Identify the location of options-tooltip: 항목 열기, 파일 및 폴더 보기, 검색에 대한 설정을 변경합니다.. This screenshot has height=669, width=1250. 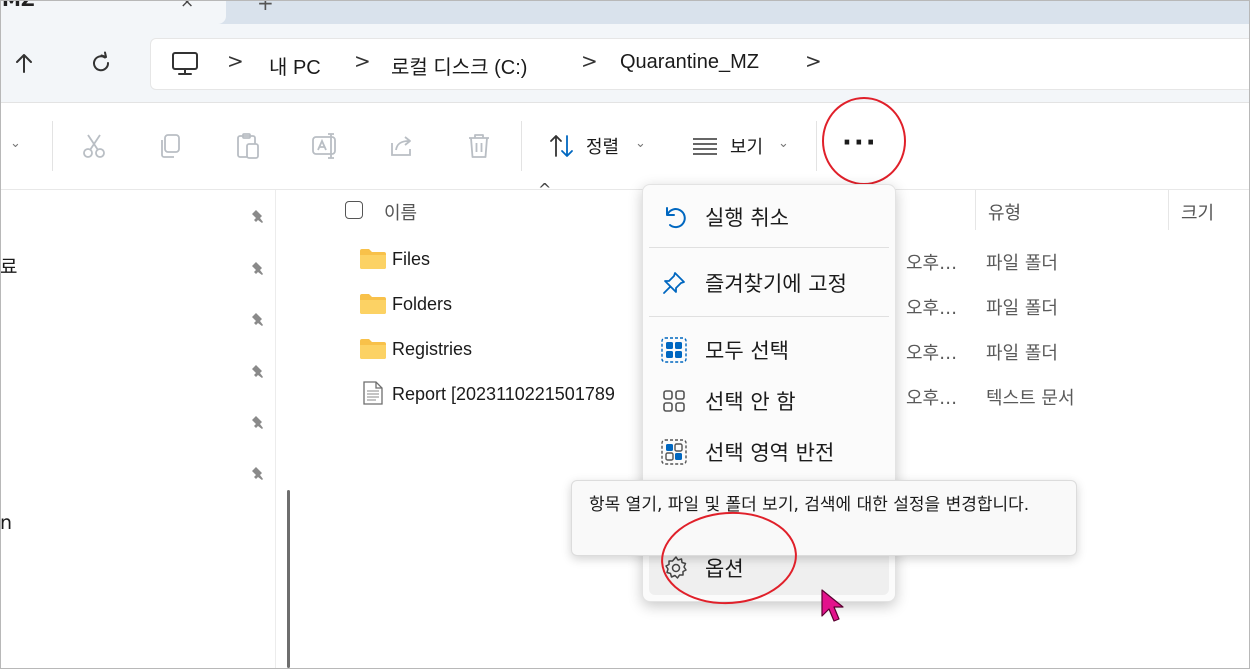
(824, 518).